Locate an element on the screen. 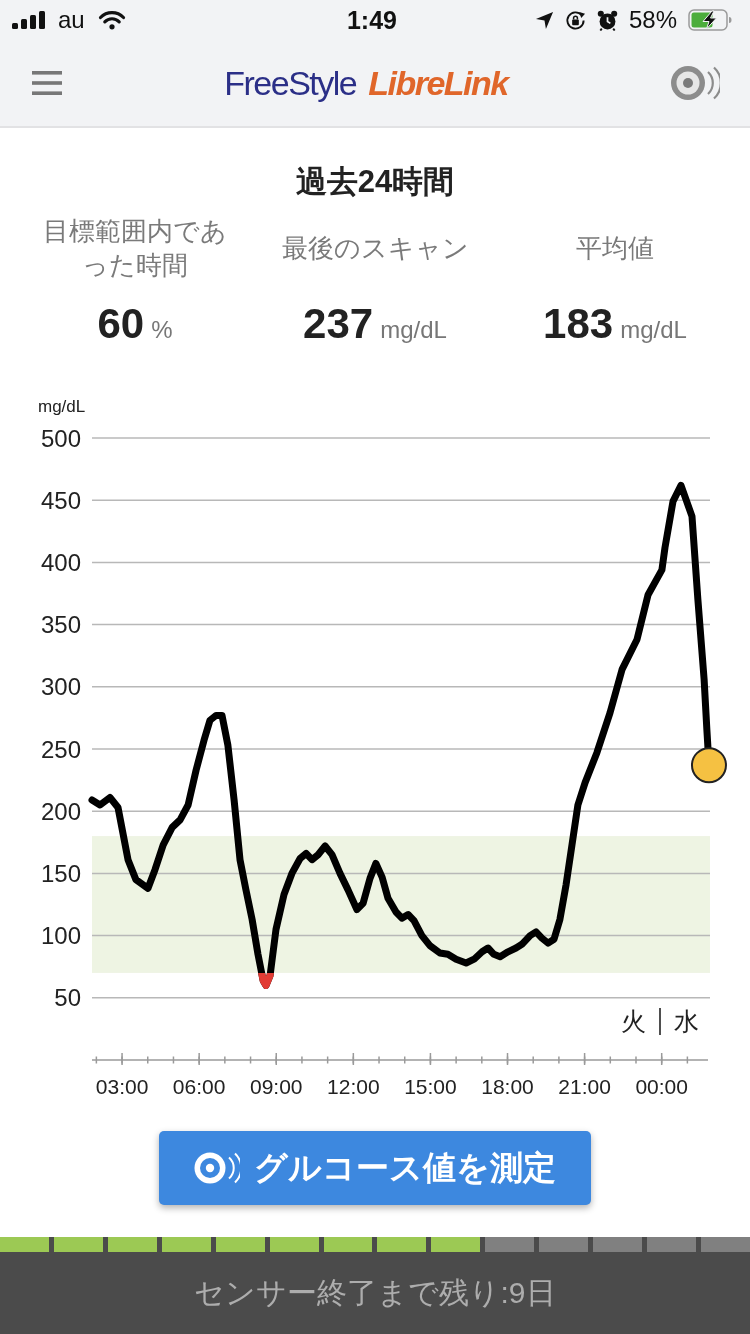 This screenshot has height=1334, width=750. battery-percent: 58% is located at coordinates (652, 20).